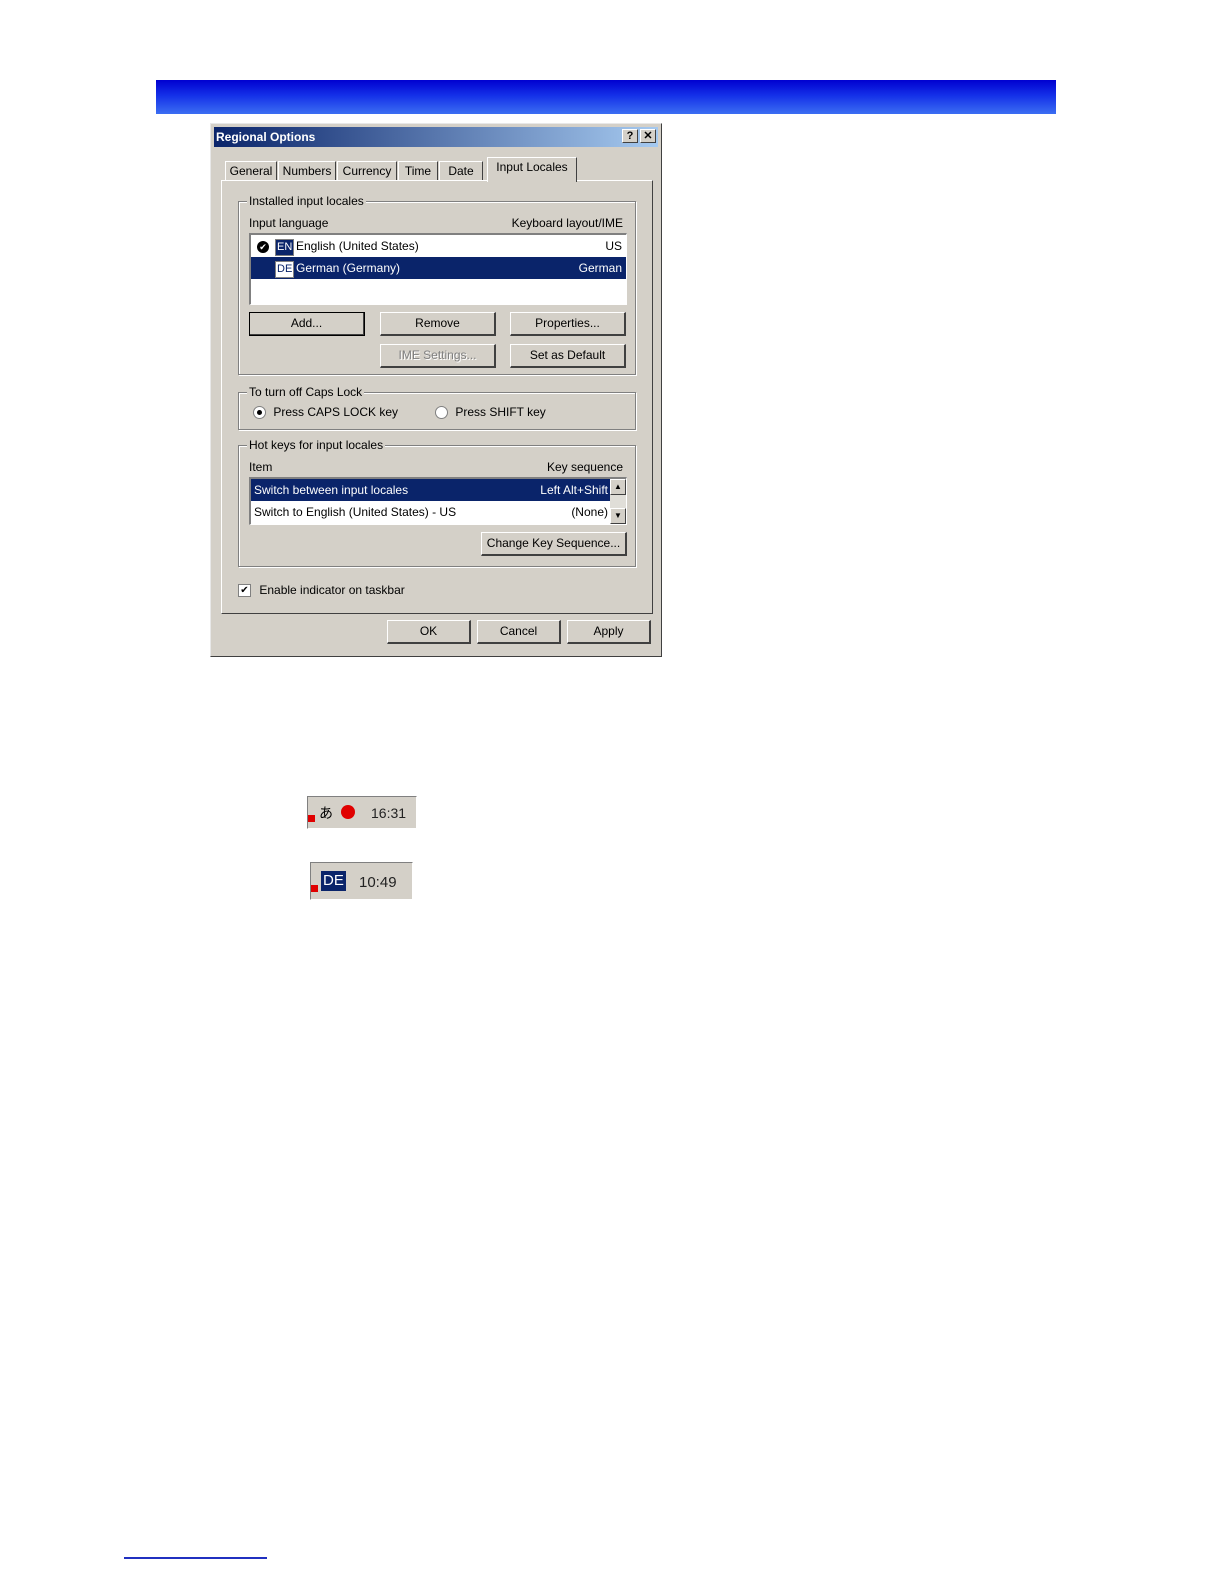  I want to click on title-bar: Regional Options ? ✕, so click(436, 137).